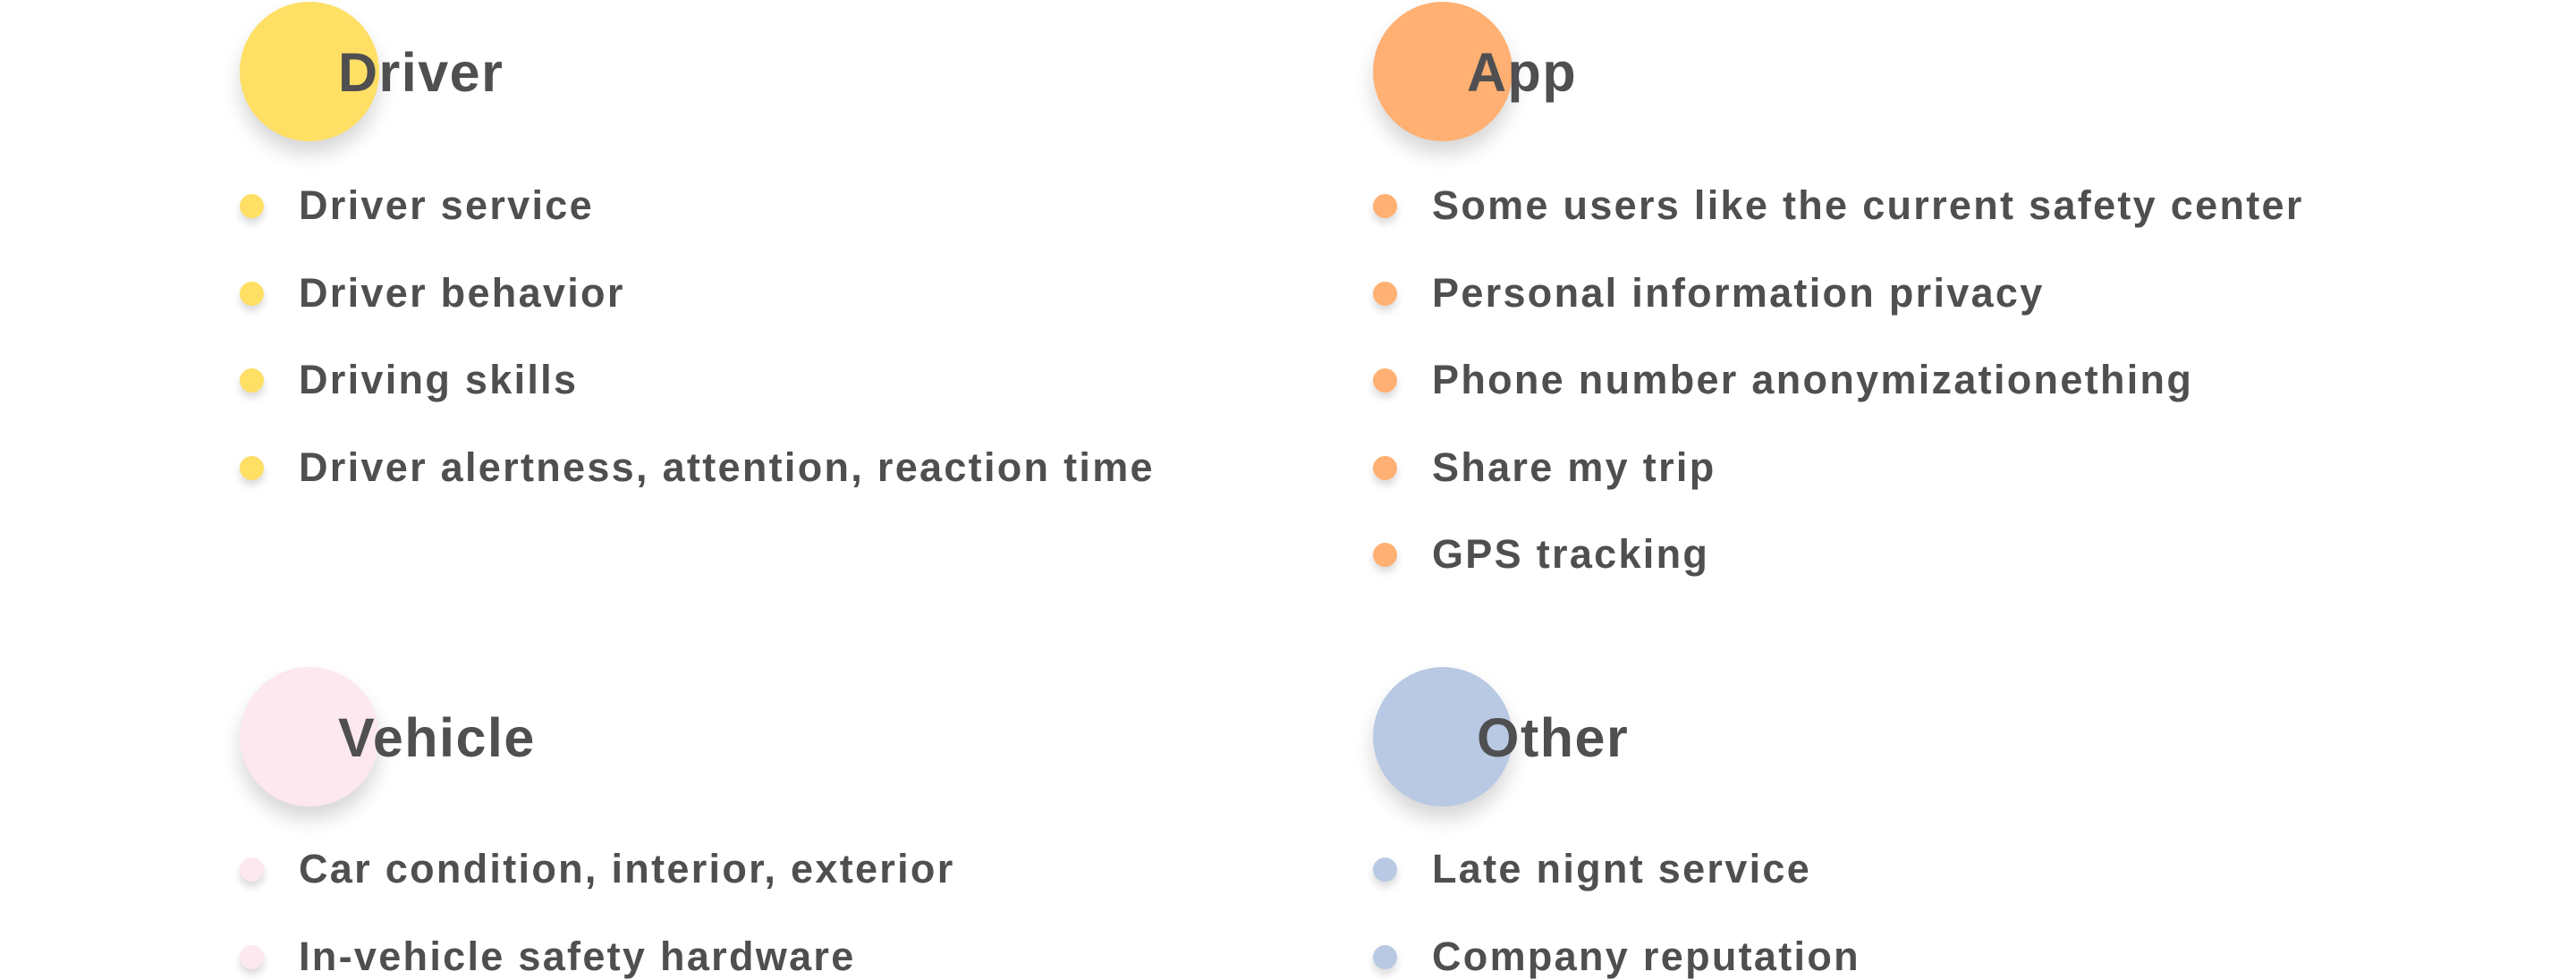 The width and height of the screenshot is (2576, 980). I want to click on list-item-label: Driving skills, so click(439, 379).